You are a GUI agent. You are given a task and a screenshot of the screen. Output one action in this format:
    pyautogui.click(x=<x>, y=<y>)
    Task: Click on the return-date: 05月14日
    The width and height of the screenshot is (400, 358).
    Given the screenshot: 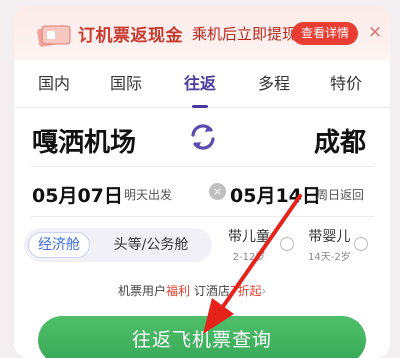 What is the action you would take?
    pyautogui.click(x=275, y=194)
    